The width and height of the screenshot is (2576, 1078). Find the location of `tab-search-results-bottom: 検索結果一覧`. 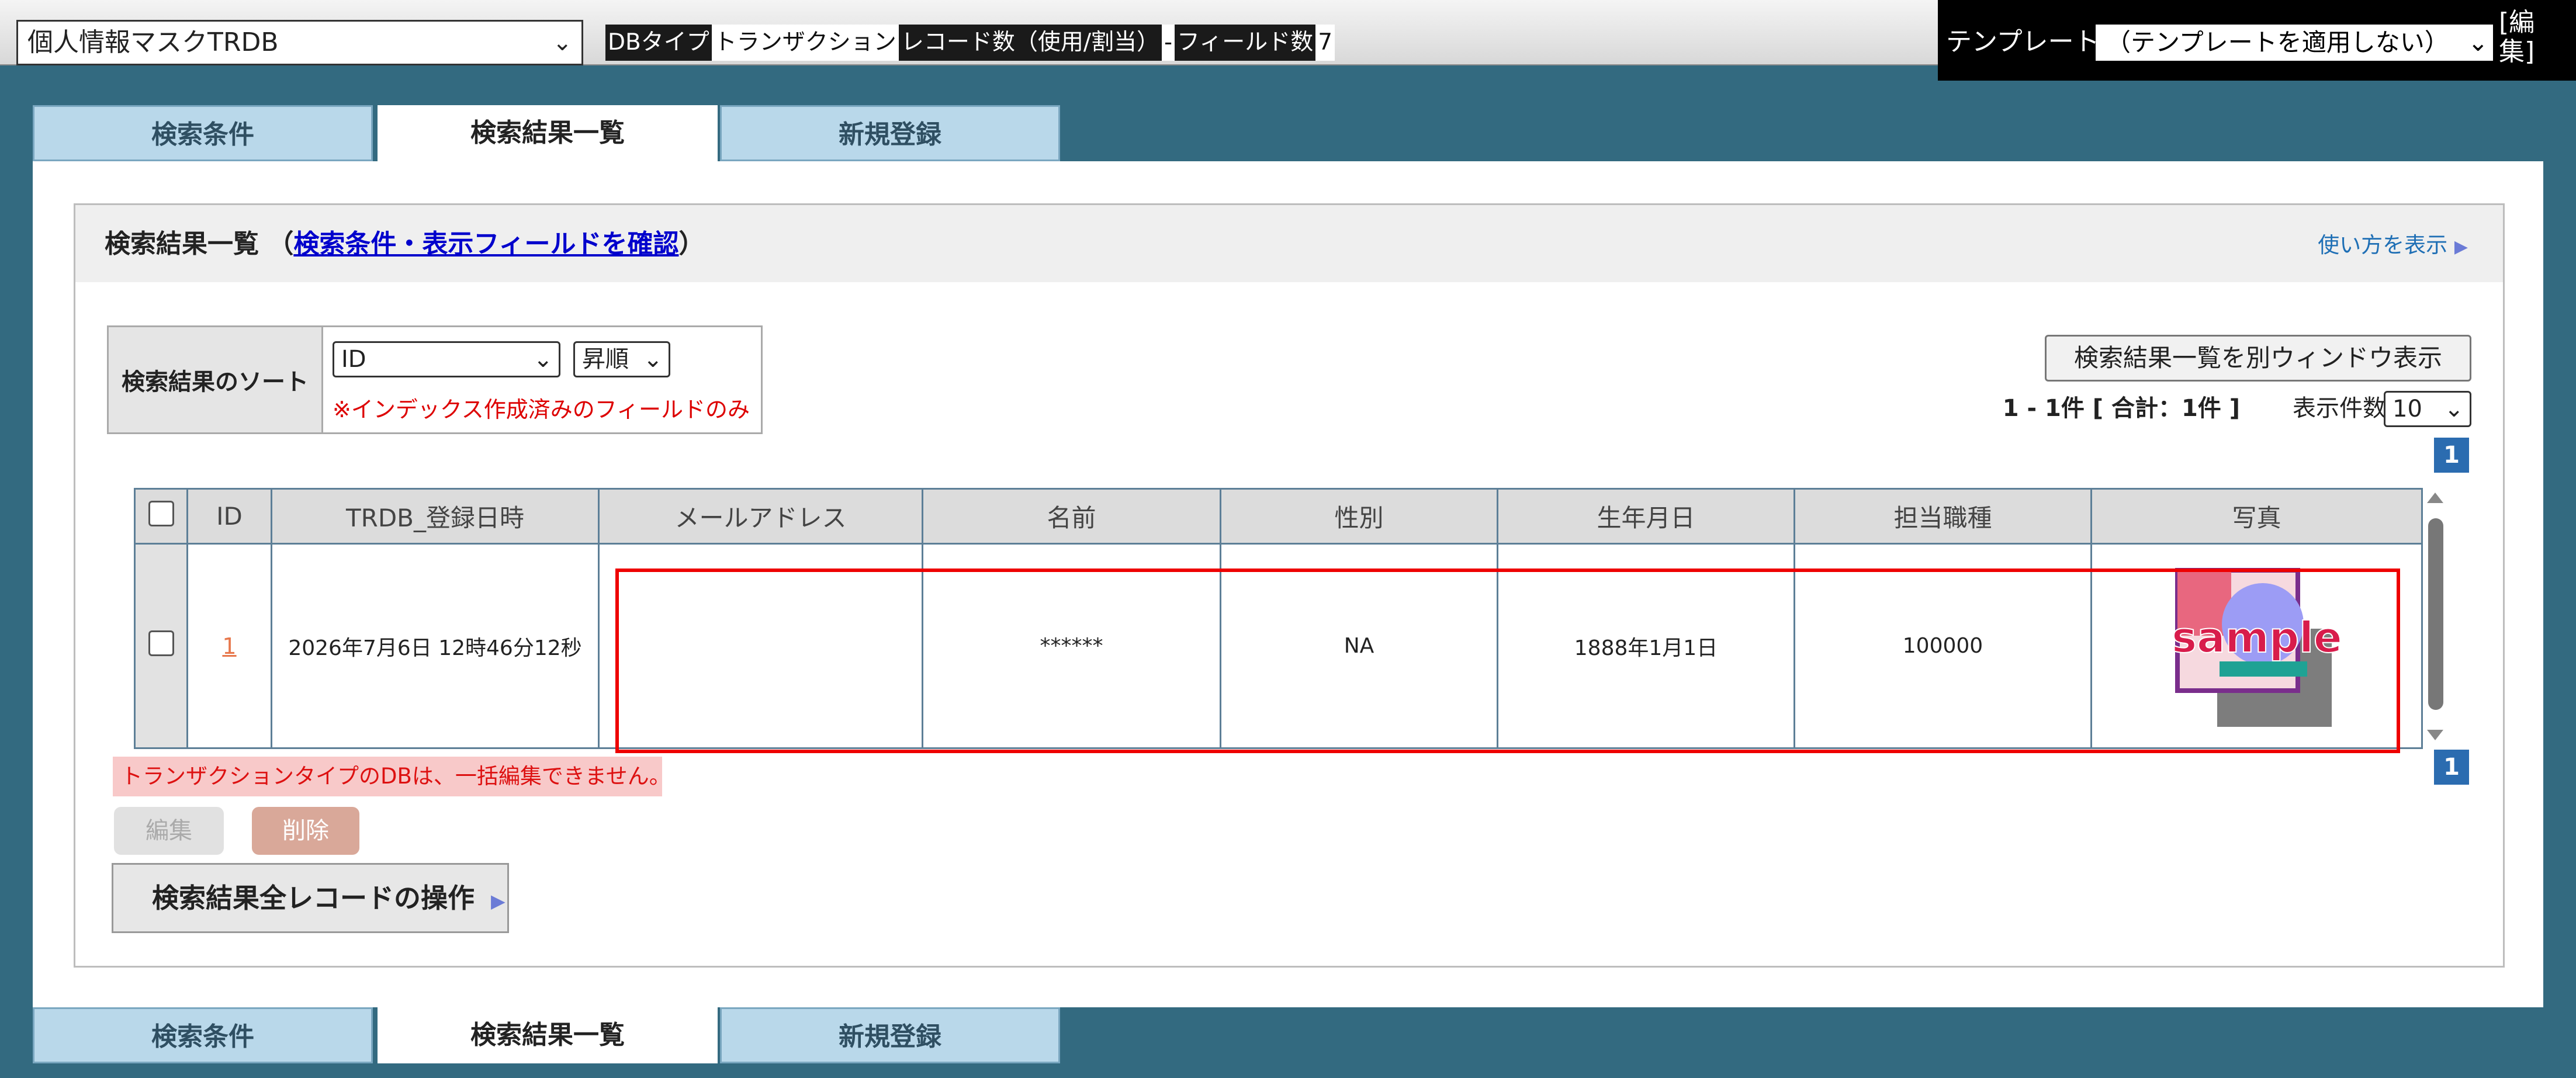

tab-search-results-bottom: 検索結果一覧 is located at coordinates (548, 1035).